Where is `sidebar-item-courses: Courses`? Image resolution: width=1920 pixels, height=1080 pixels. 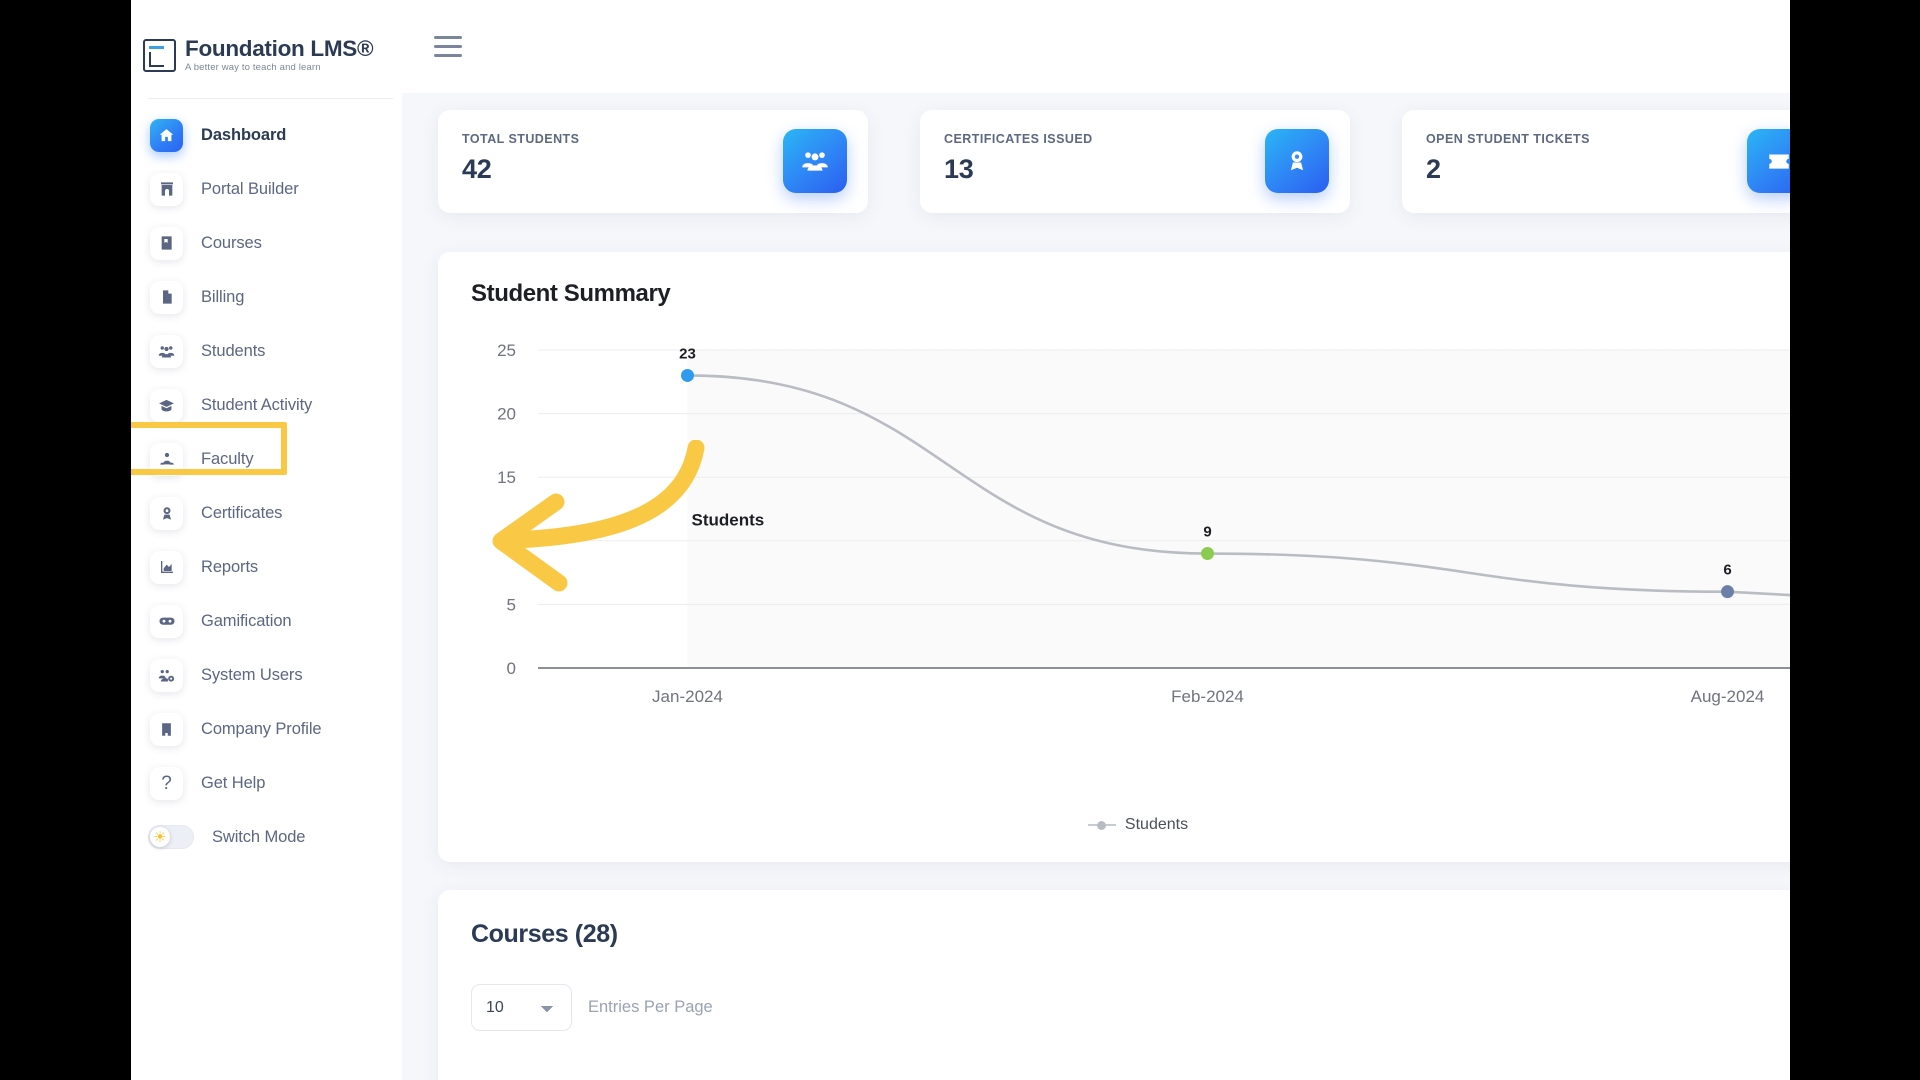 sidebar-item-courses: Courses is located at coordinates (266, 243).